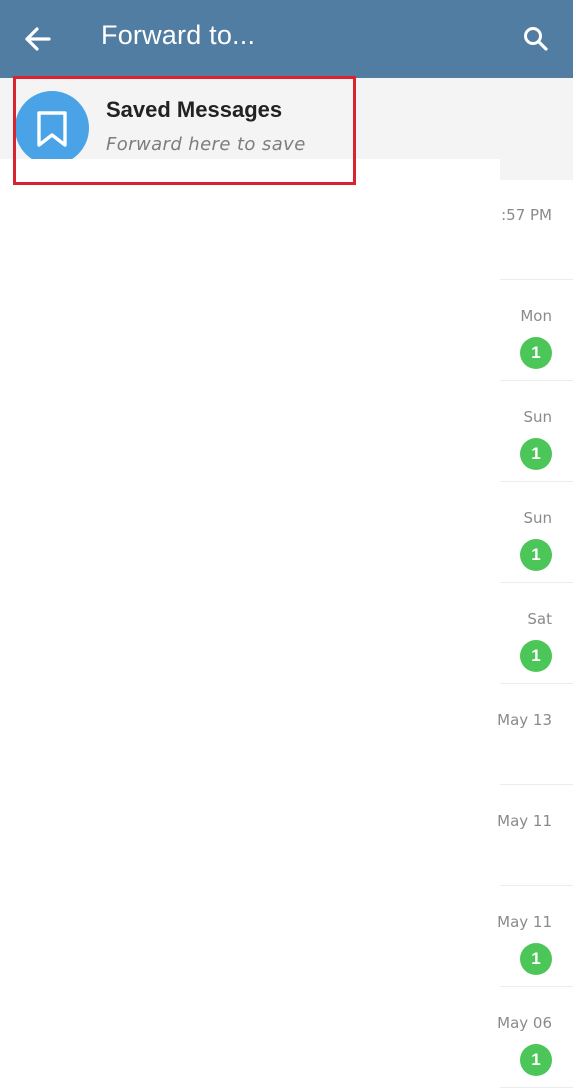 This screenshot has height=1088, width=573. Describe the element at coordinates (524, 720) in the screenshot. I see `chat-time: May 13` at that location.